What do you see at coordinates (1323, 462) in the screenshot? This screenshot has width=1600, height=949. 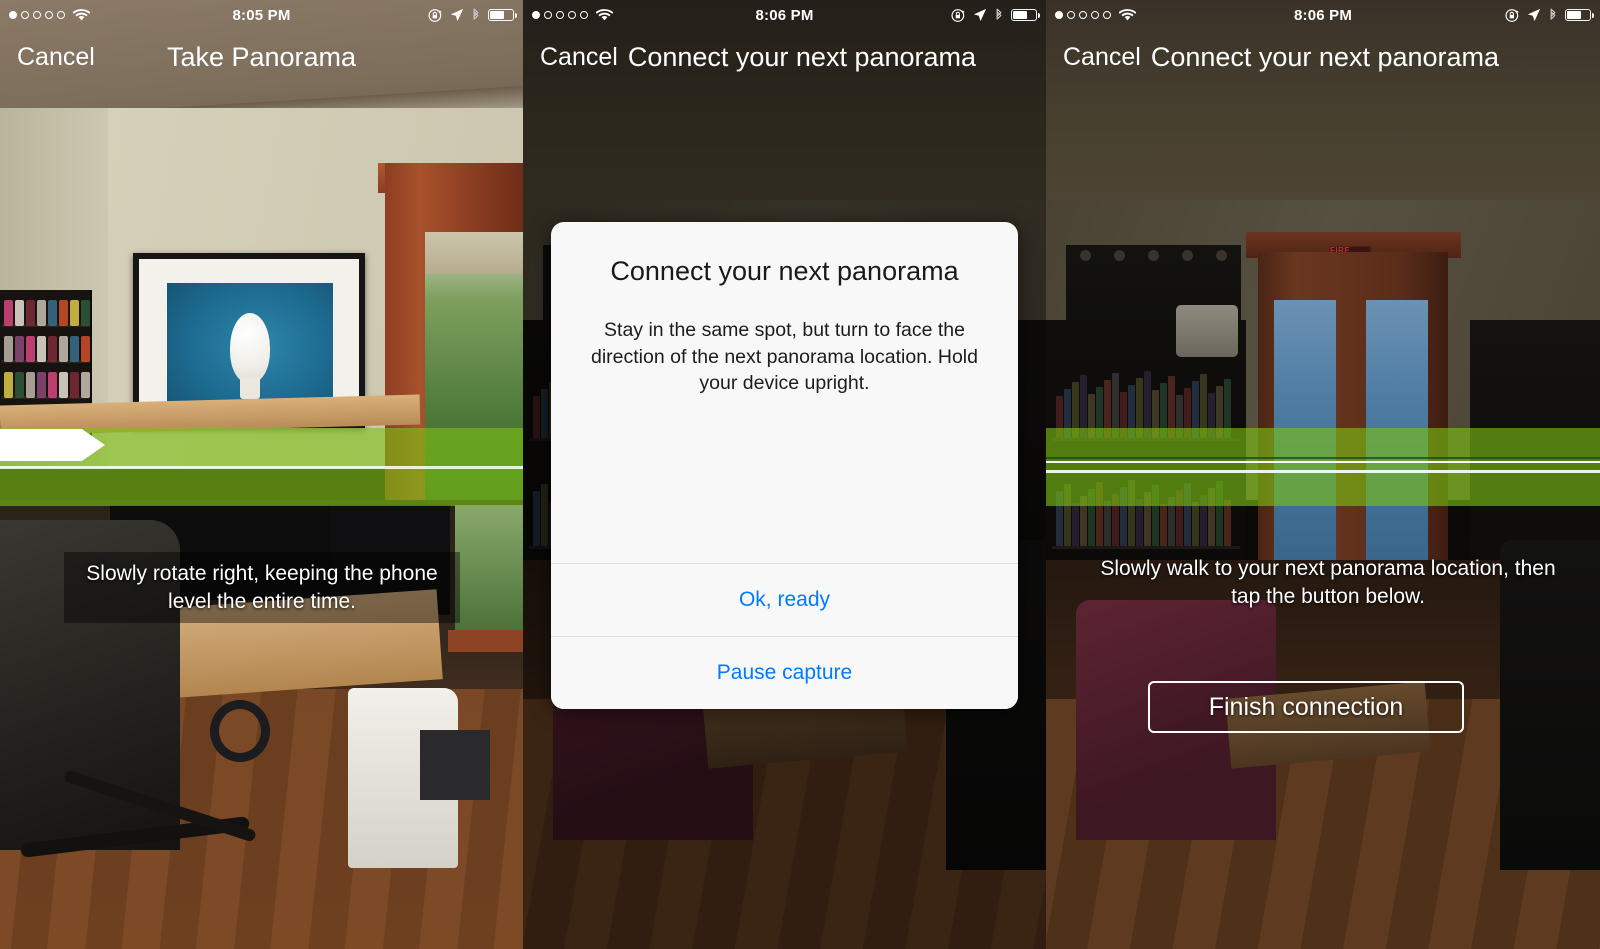 I see `horizon-guide-line-a` at bounding box center [1323, 462].